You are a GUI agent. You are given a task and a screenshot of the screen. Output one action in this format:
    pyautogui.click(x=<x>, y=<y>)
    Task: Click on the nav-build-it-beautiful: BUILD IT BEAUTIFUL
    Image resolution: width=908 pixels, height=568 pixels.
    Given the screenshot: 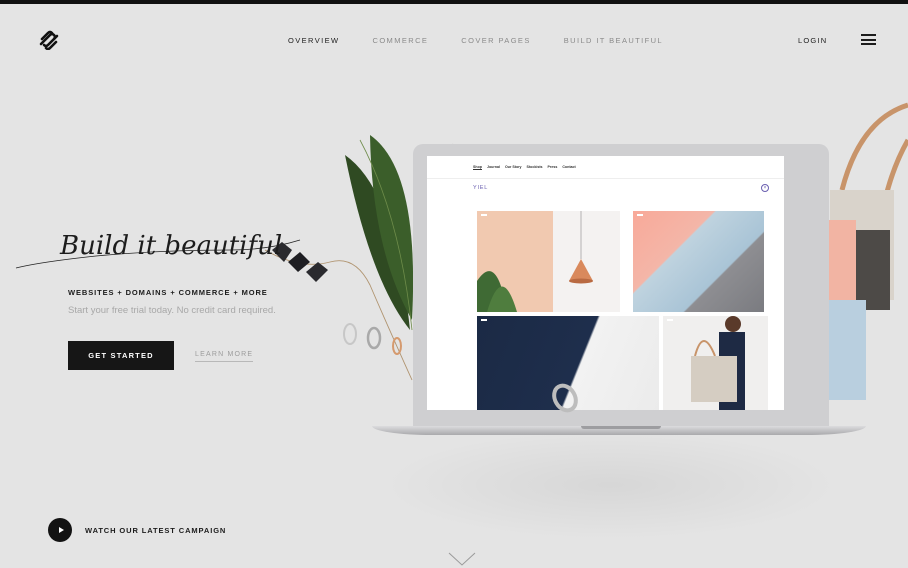 What is the action you would take?
    pyautogui.click(x=613, y=40)
    